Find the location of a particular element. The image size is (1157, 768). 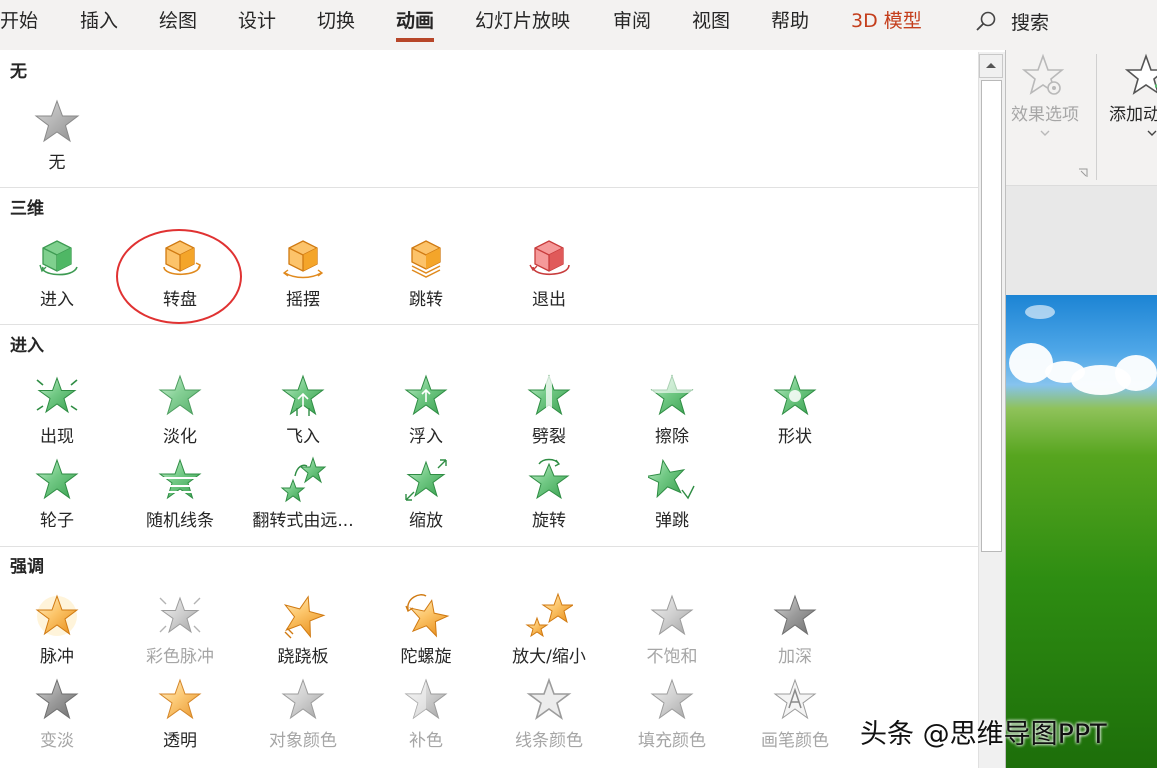

gallery-item-appear: 出现 is located at coordinates (58, 412).